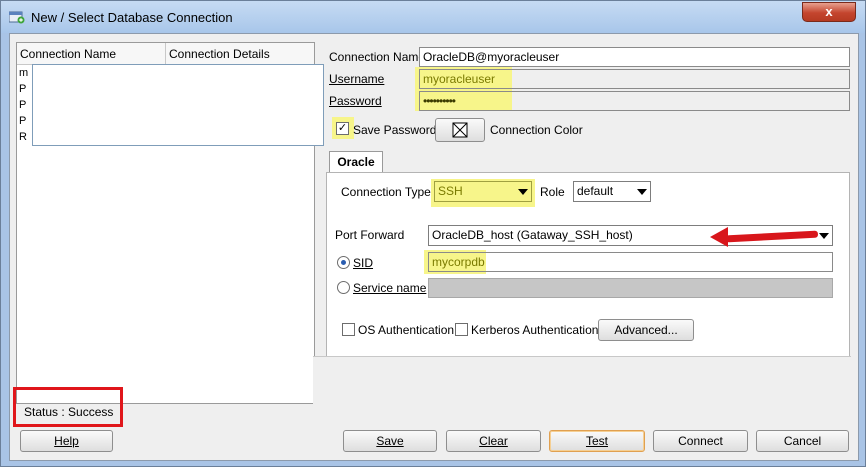 The image size is (866, 467). What do you see at coordinates (536, 130) in the screenshot?
I see `connection-color-label: Connection Color` at bounding box center [536, 130].